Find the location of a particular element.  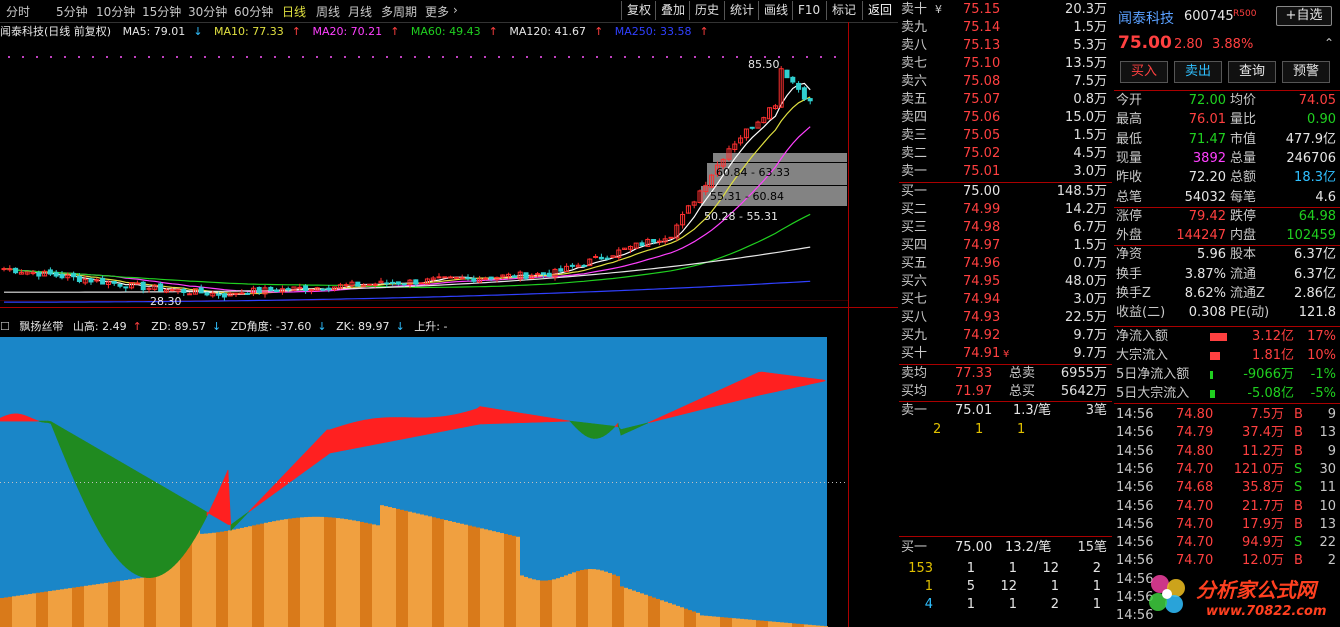

ask-row: 卖六 75.08 7.5万 is located at coordinates (1005, 82).